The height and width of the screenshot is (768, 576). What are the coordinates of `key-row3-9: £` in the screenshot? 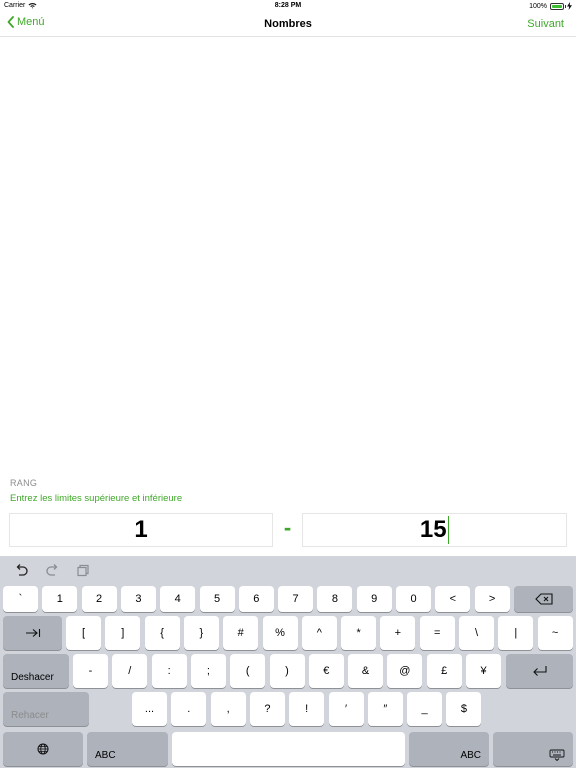 It's located at (444, 671).